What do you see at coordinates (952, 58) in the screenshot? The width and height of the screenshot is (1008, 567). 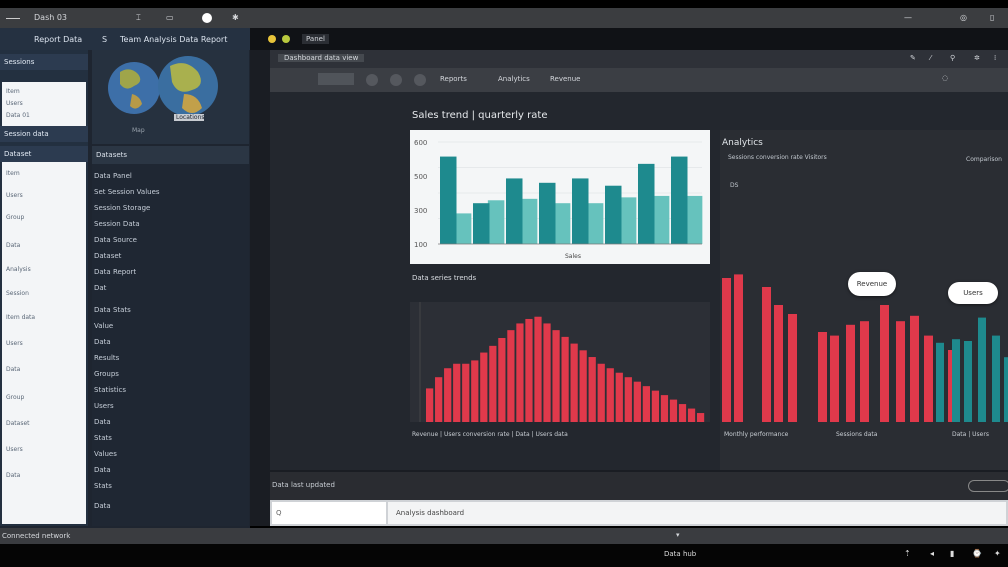 I see `pin-icon: ⚲` at bounding box center [952, 58].